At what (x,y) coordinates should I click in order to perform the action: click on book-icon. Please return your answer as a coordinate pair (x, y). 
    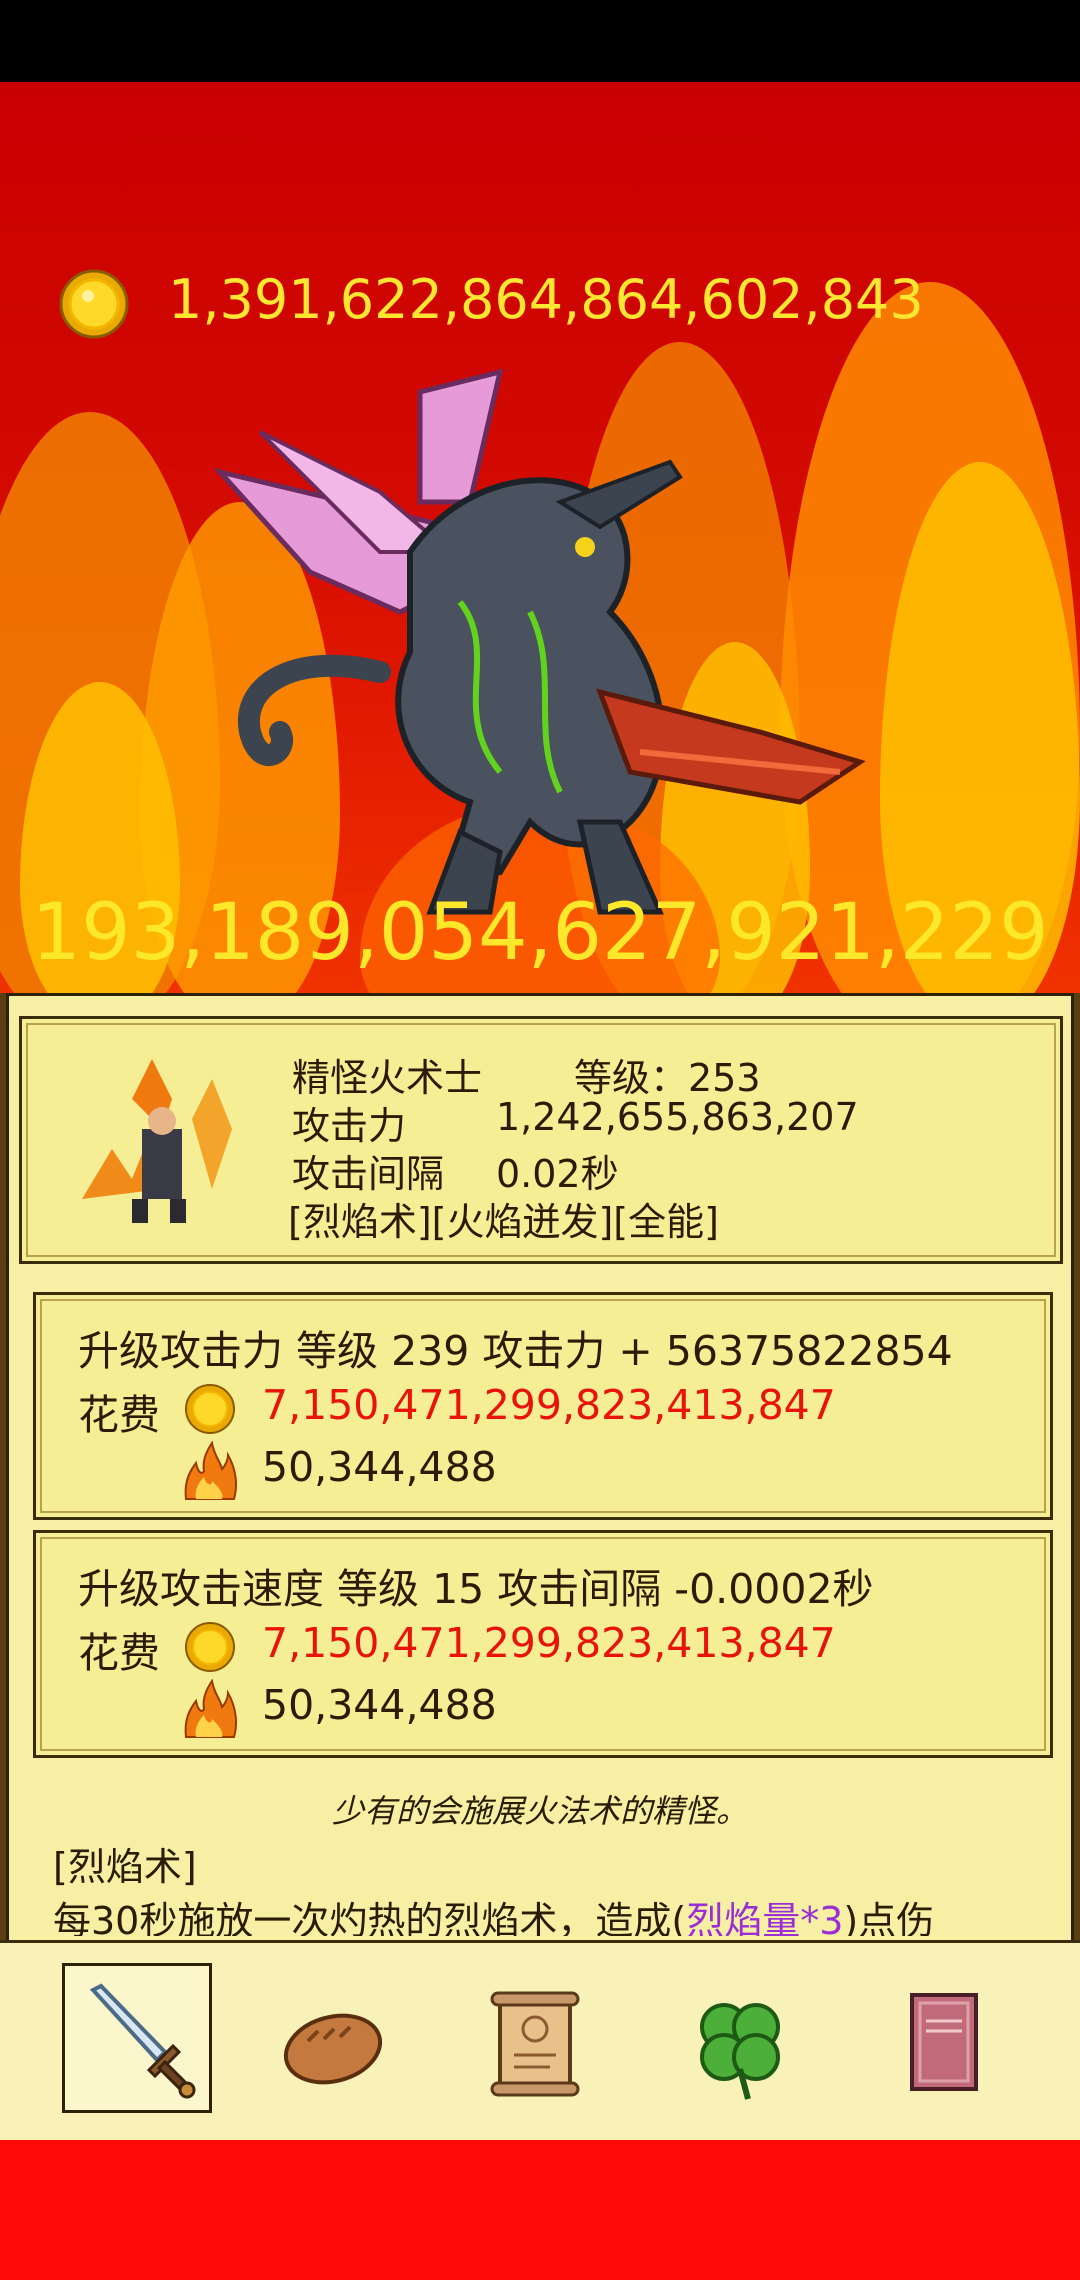
    Looking at the image, I should click on (944, 2042).